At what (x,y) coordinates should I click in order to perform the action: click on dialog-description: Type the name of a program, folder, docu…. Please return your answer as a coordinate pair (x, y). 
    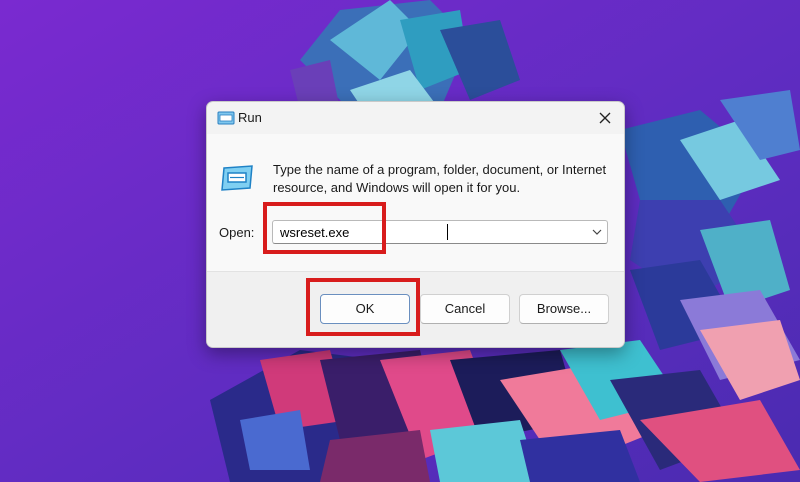
    Looking at the image, I should click on (440, 178).